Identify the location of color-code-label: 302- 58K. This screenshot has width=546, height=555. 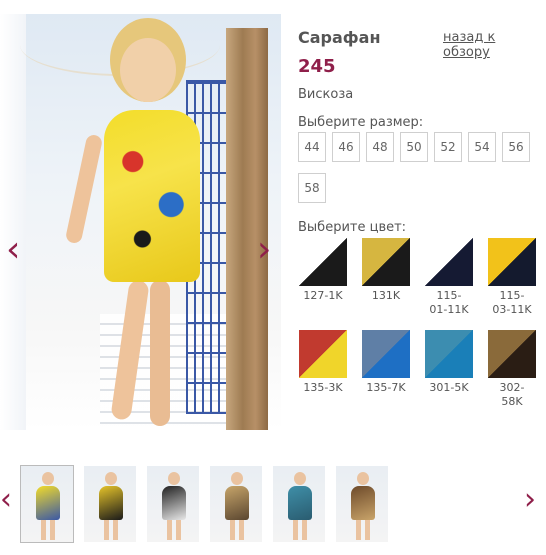
(511, 395).